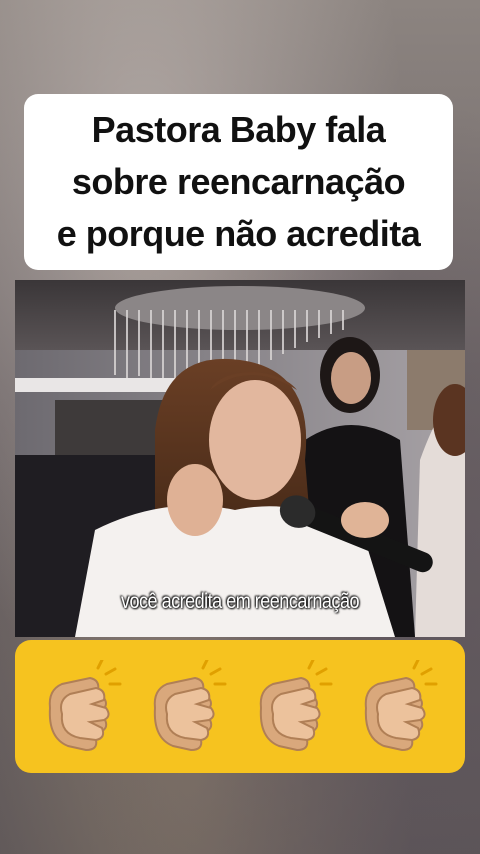 This screenshot has width=480, height=854. What do you see at coordinates (238, 233) in the screenshot?
I see `title-line-3: e porque não acredita` at bounding box center [238, 233].